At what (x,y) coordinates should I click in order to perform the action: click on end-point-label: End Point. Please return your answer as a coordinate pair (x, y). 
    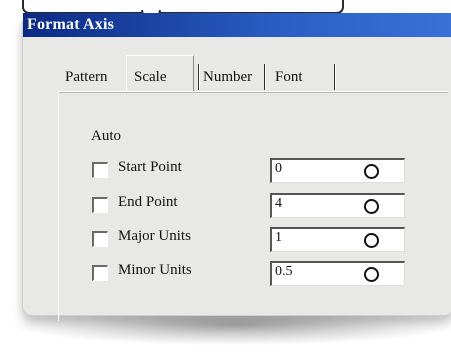
    Looking at the image, I should click on (148, 202).